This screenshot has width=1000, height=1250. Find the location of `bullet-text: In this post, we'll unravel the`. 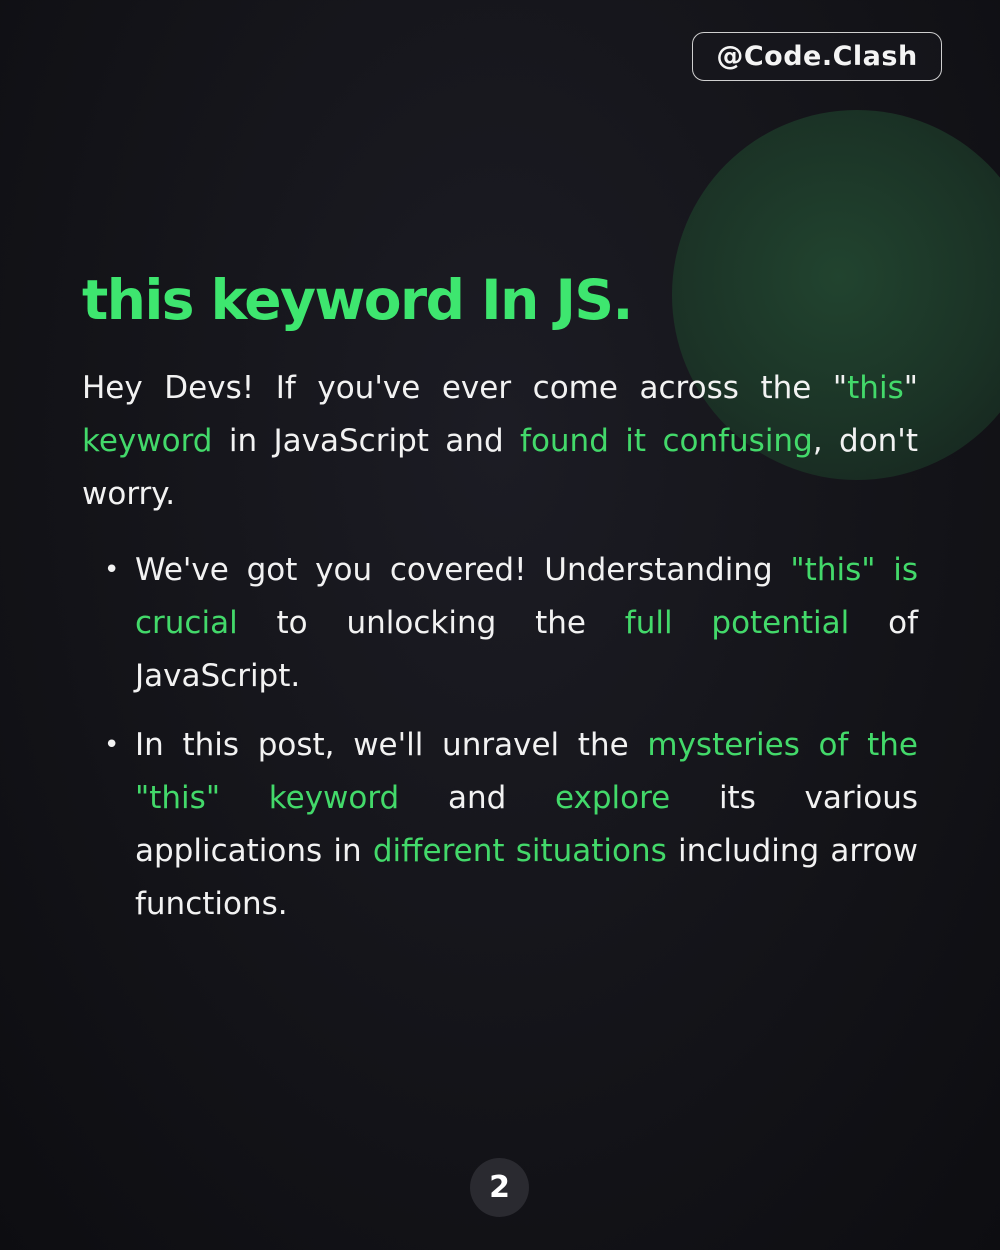

bullet-text: In this post, we'll unravel the is located at coordinates (391, 745).